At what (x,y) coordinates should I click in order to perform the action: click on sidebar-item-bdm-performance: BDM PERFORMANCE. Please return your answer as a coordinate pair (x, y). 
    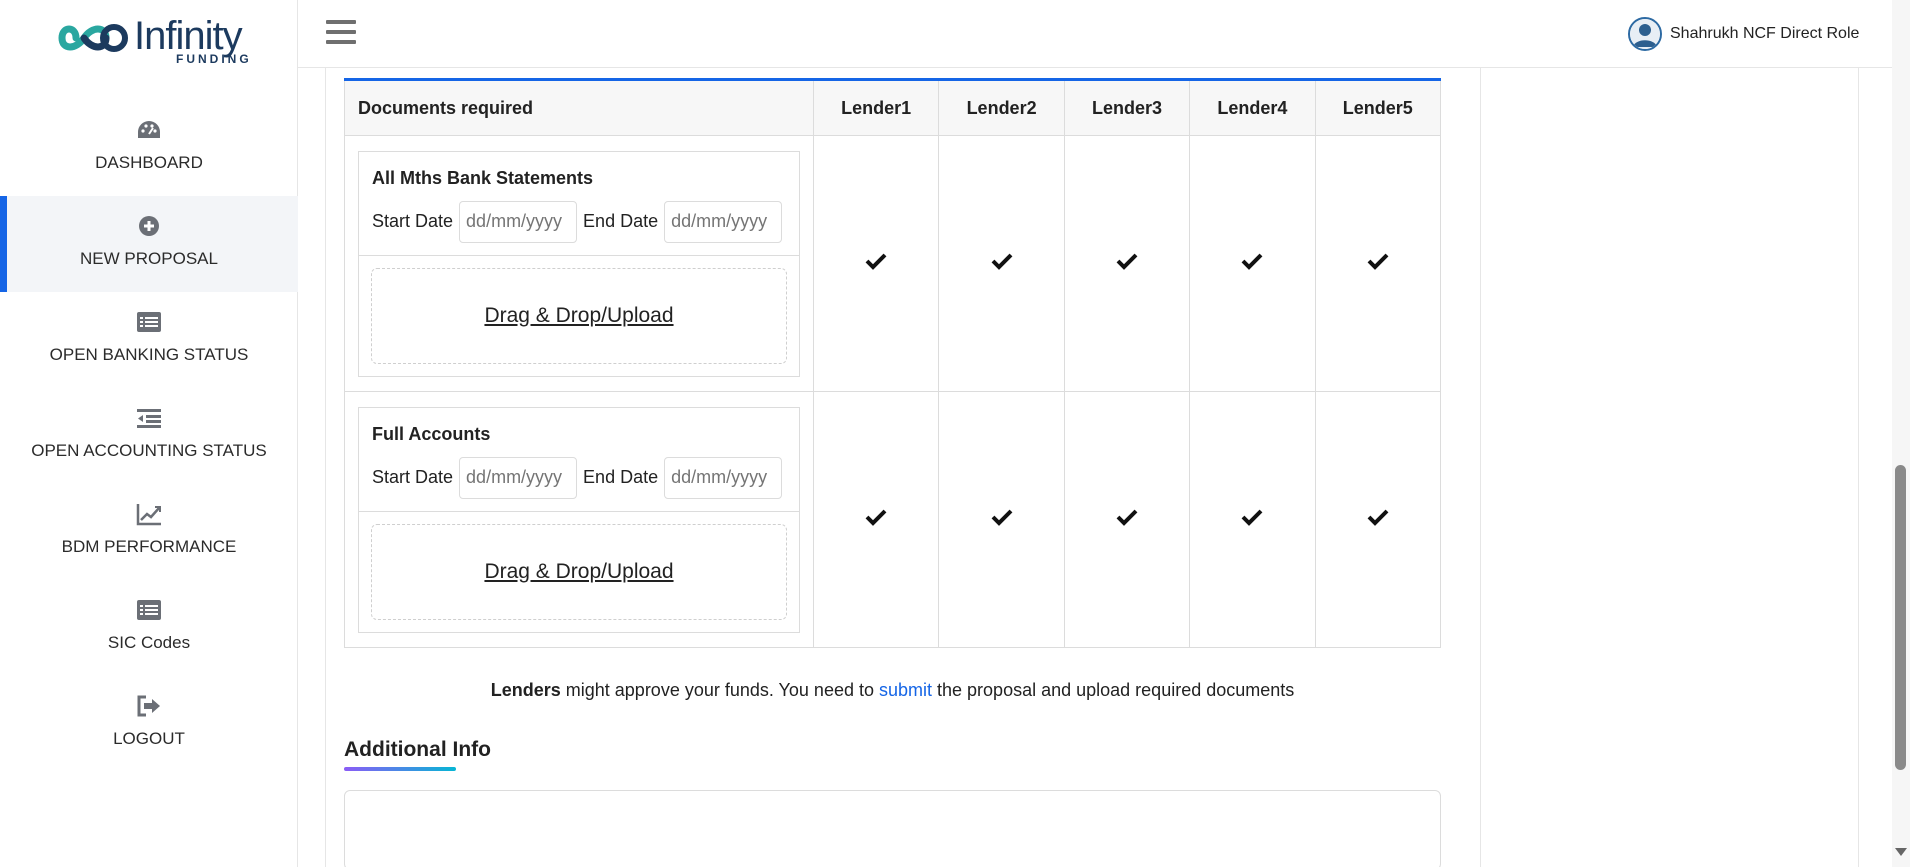
    Looking at the image, I should click on (149, 532).